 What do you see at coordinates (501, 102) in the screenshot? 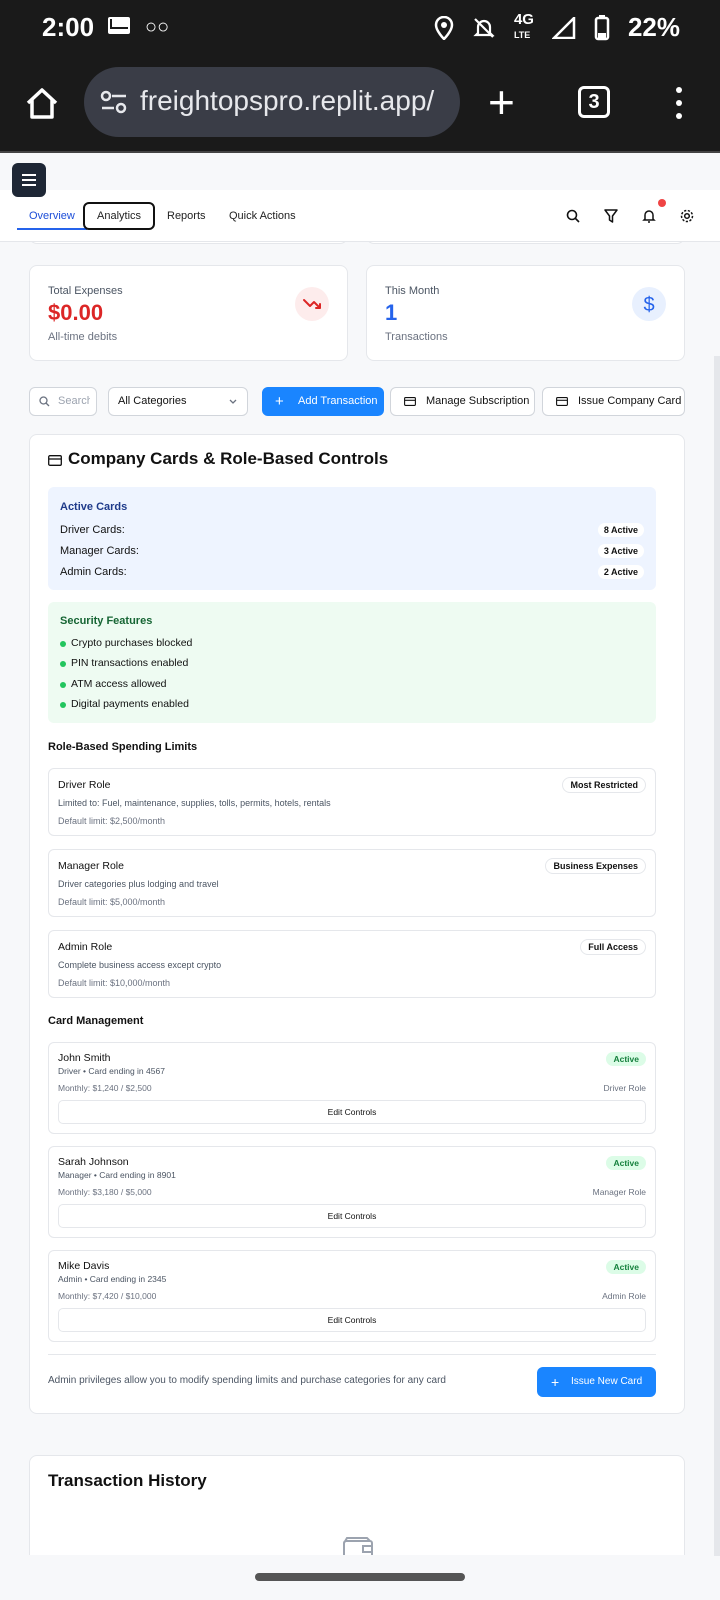
I see `new-tab-icon: +` at bounding box center [501, 102].